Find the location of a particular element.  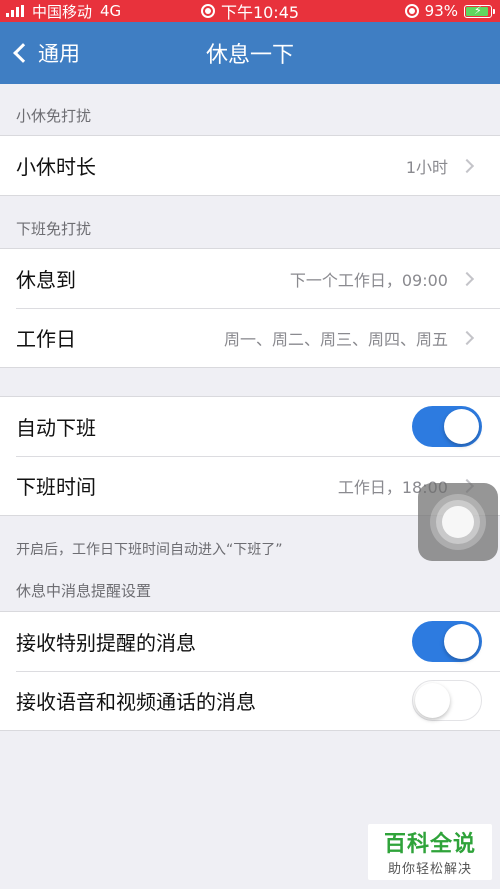

section-header-reminders: 休息中消息提醒设置 is located at coordinates (84, 591).